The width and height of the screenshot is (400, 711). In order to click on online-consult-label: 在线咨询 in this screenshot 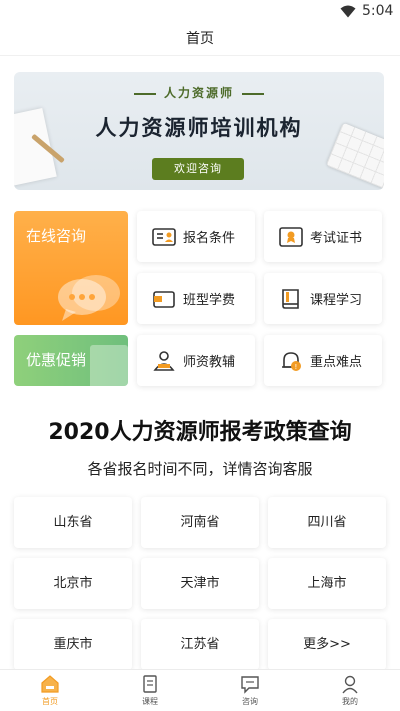, I will do `click(56, 236)`.